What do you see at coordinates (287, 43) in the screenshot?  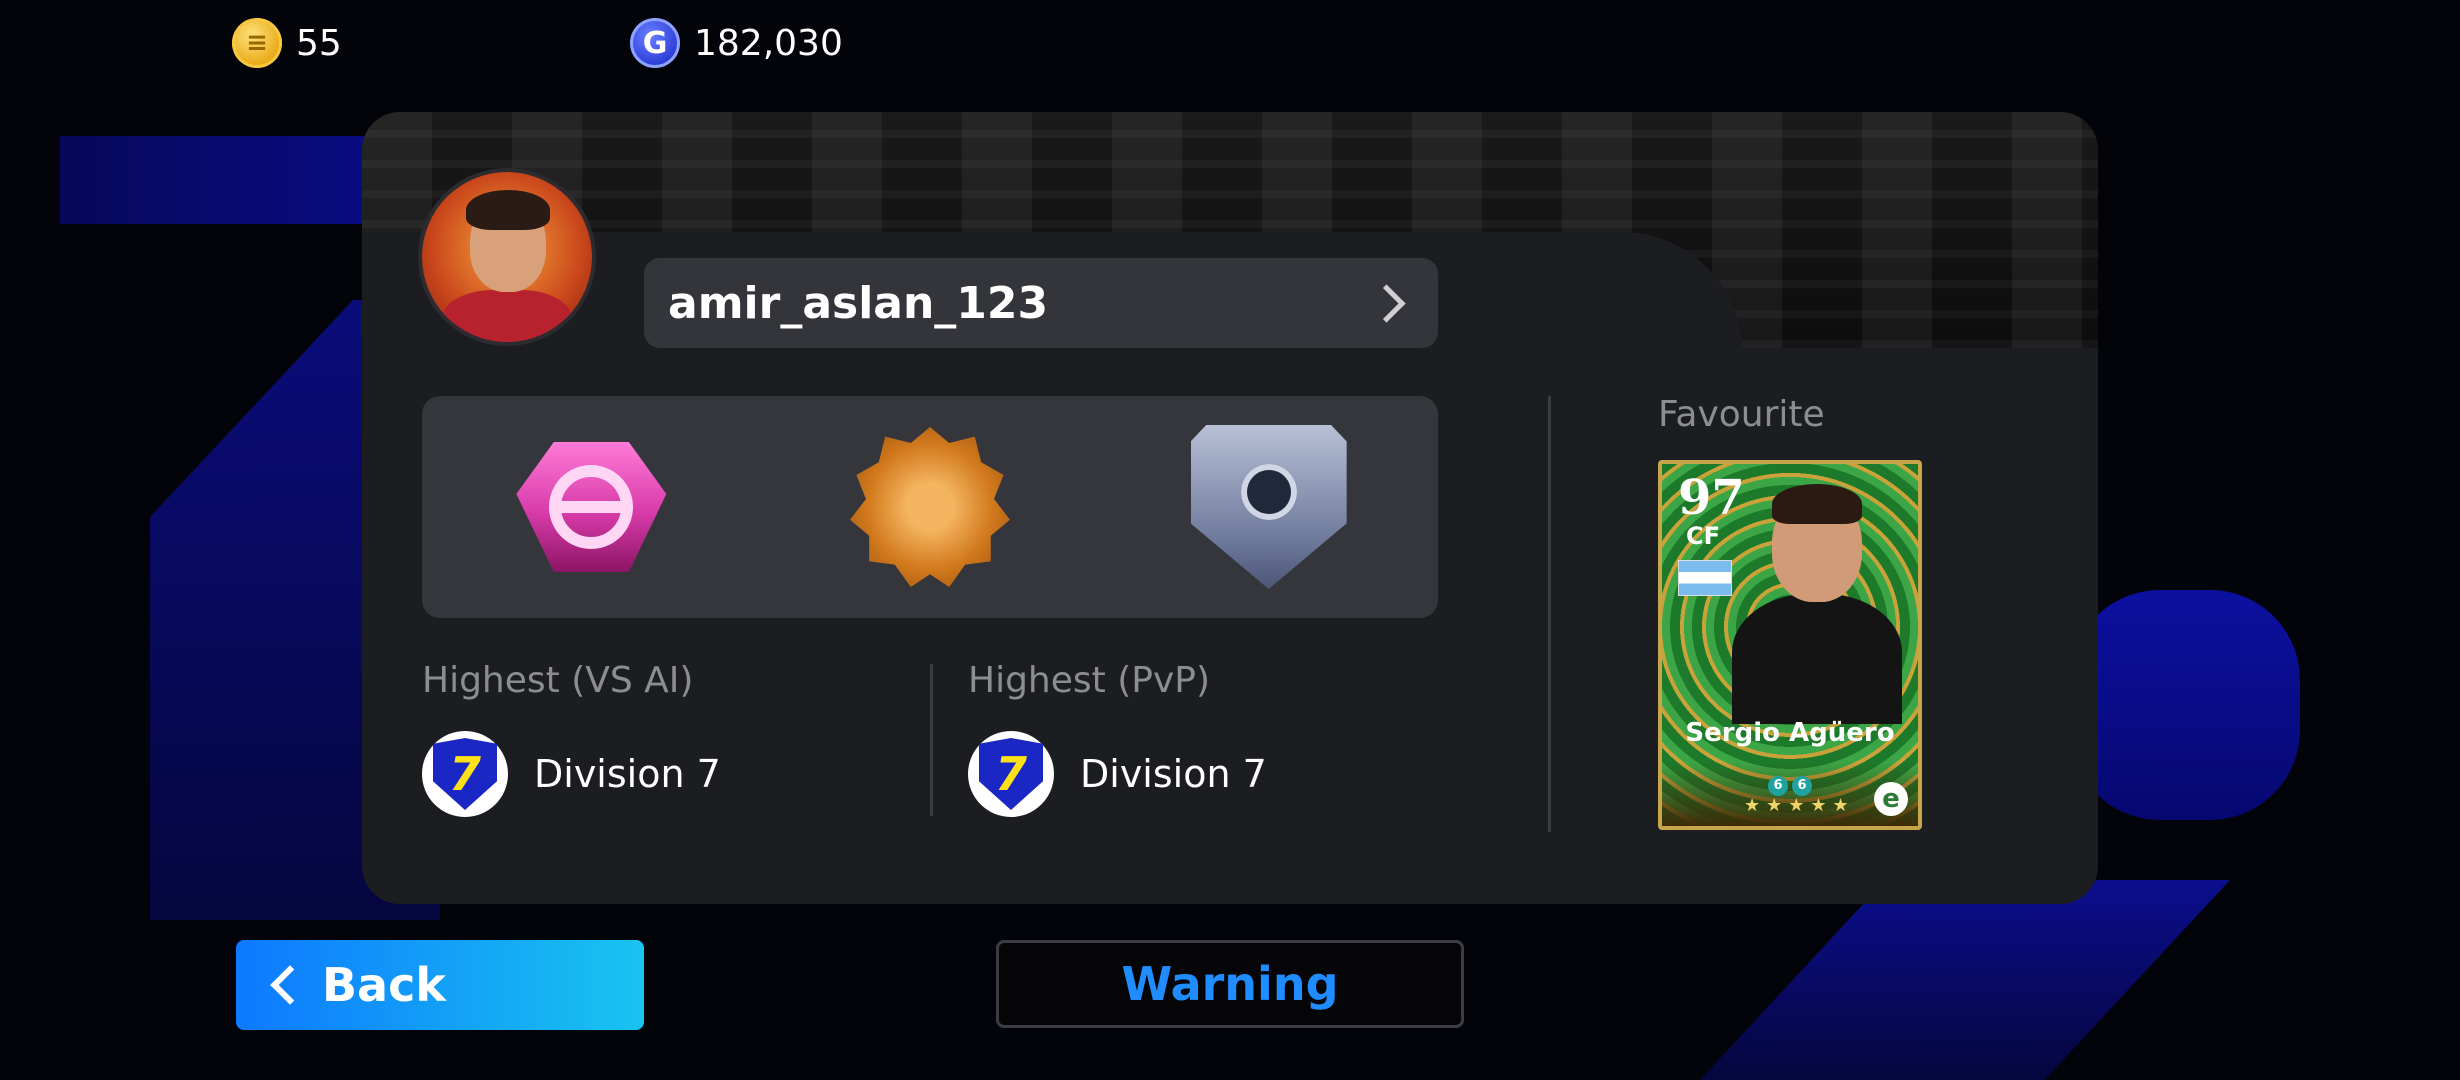 I see `coins-counter: ≡ 55` at bounding box center [287, 43].